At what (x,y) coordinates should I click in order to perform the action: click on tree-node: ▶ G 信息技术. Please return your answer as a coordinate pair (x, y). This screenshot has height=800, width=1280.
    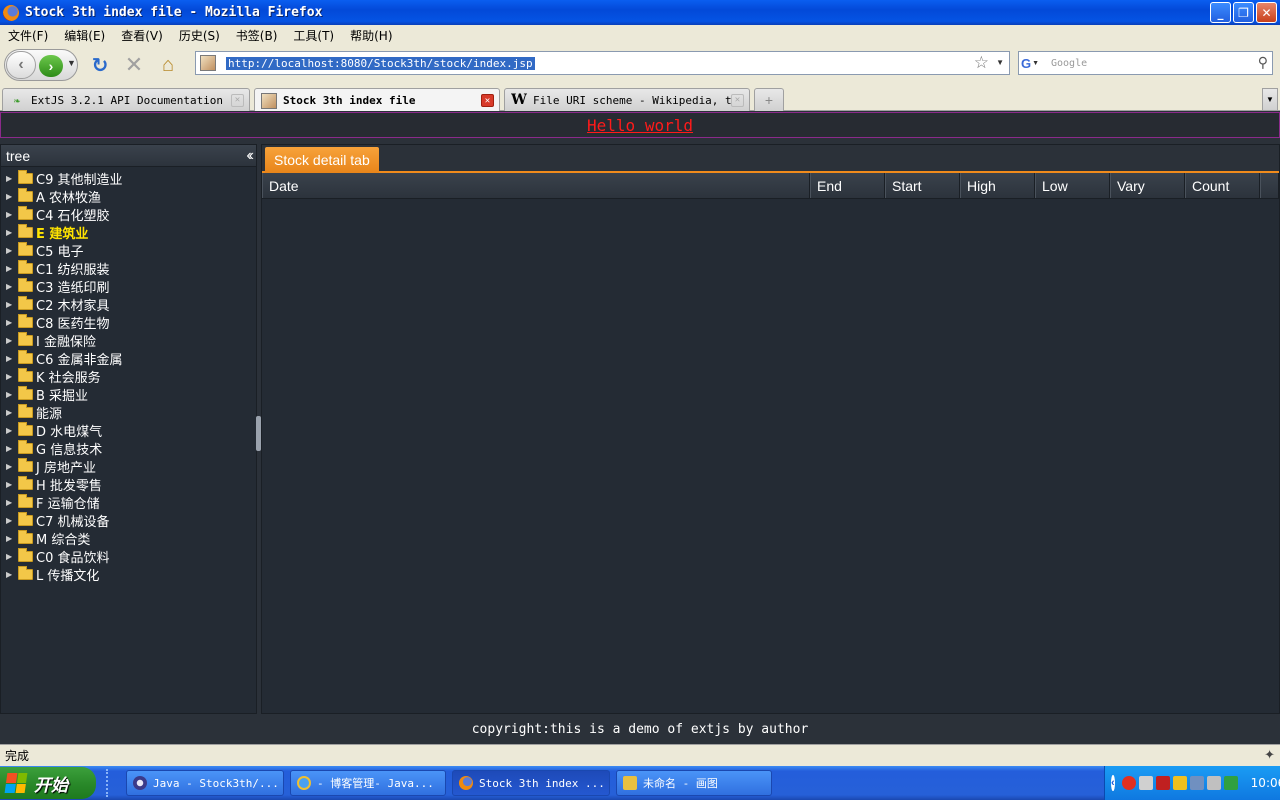
    Looking at the image, I should click on (128, 448).